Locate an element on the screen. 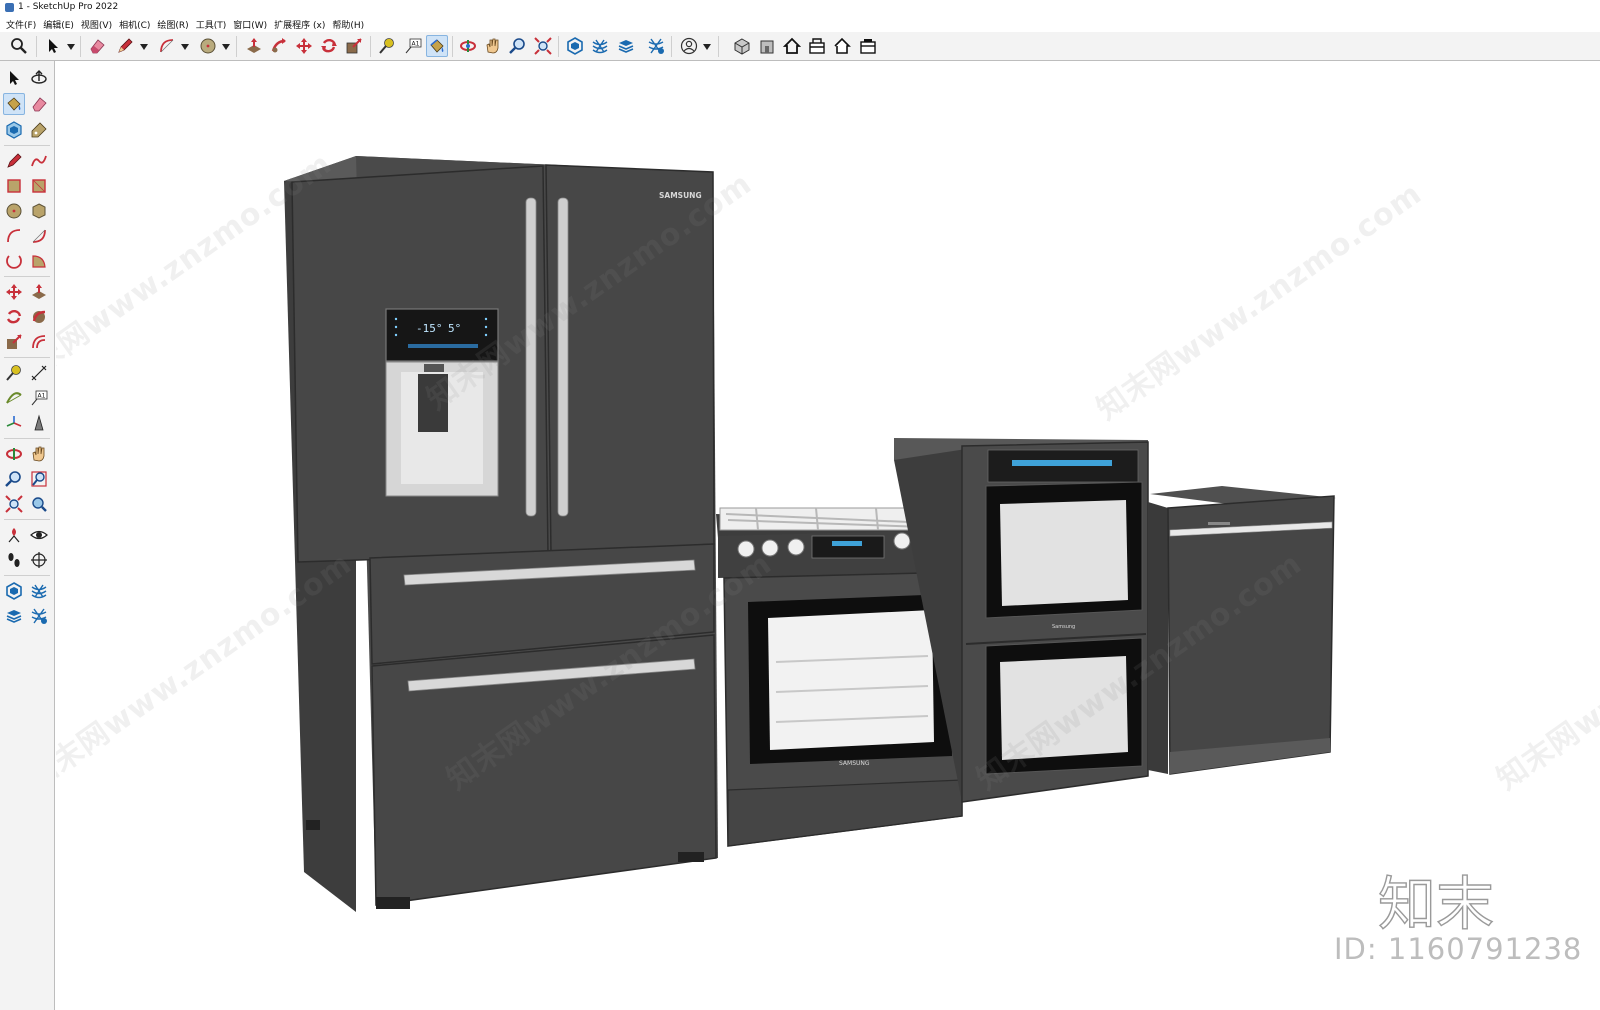  three-point-arc-icon is located at coordinates (14, 261).